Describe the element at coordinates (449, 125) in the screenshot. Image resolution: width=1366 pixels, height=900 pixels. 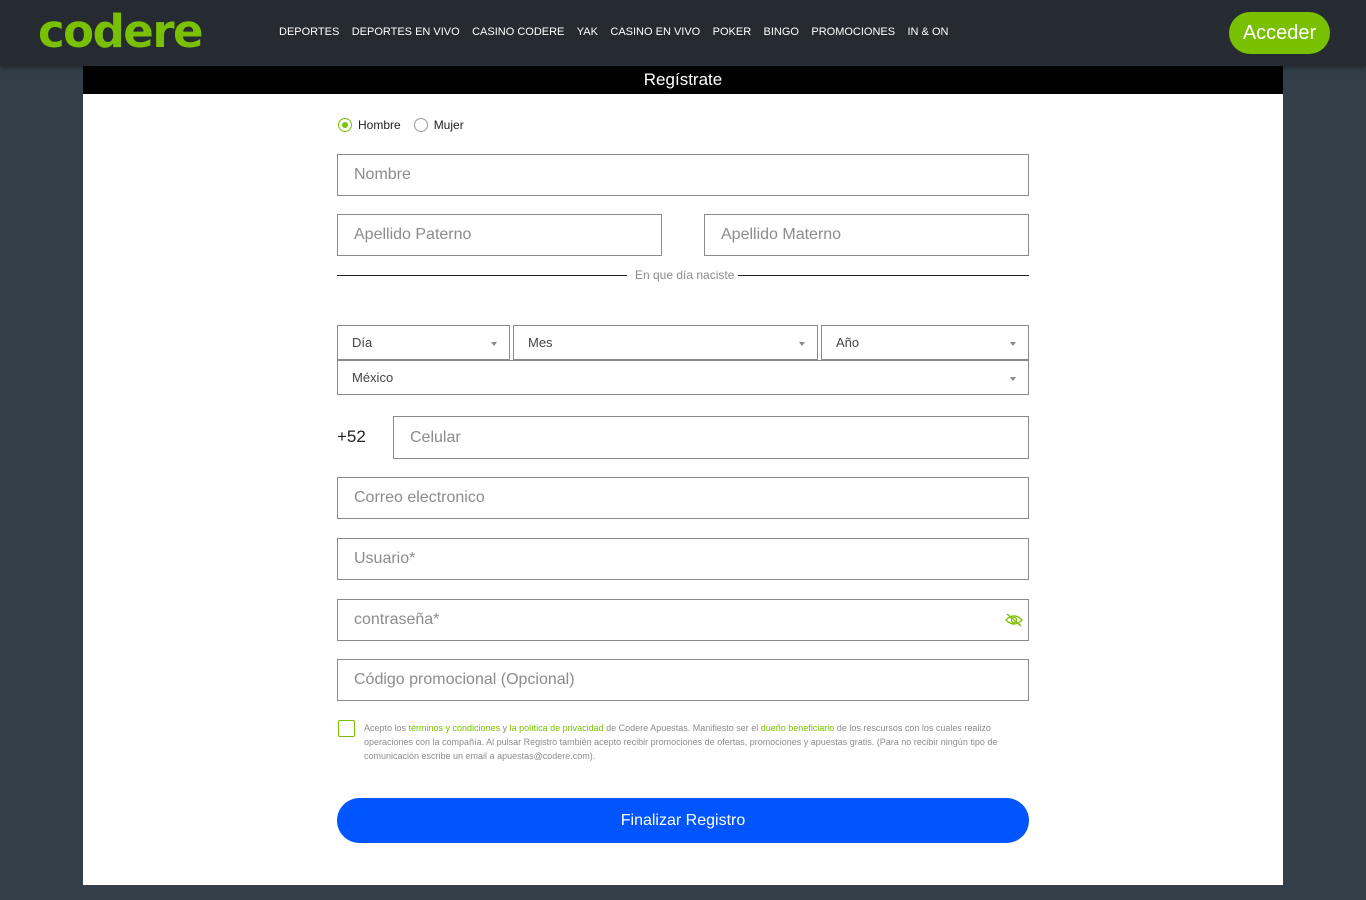
I see `radio-mujer-label: Mujer` at that location.